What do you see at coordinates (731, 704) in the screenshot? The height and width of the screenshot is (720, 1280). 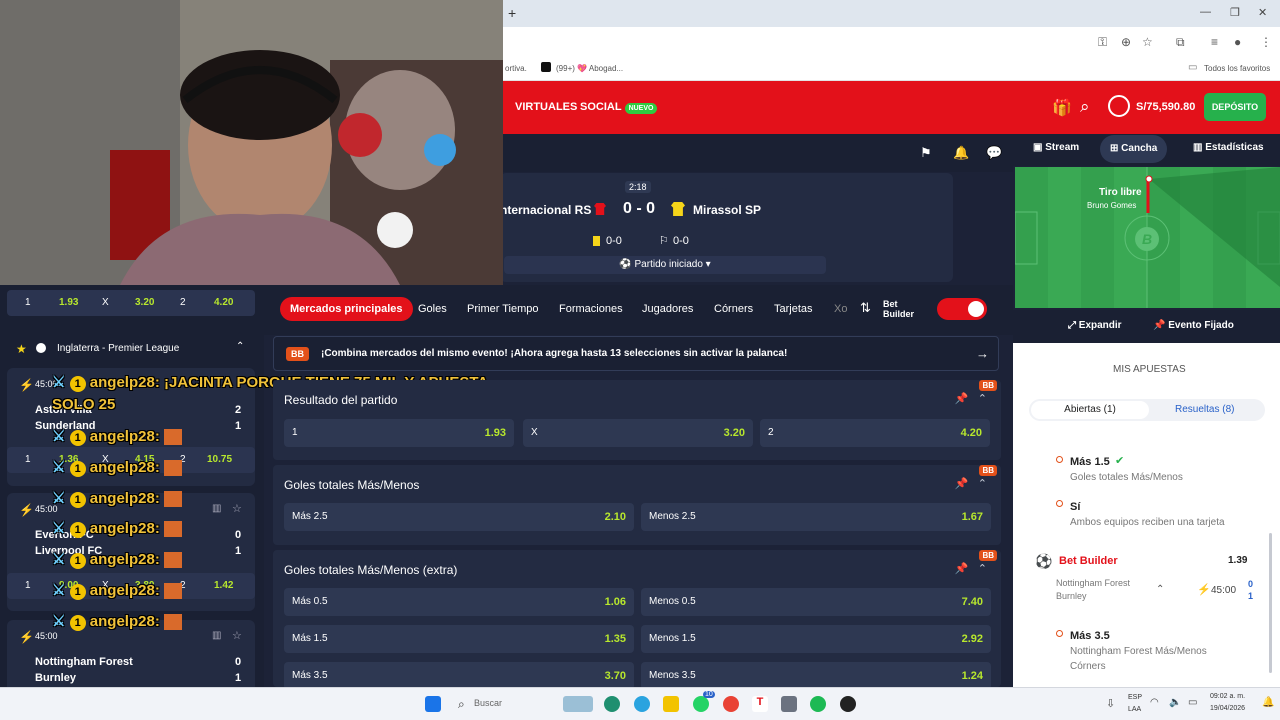 I see `chrome-icon` at bounding box center [731, 704].